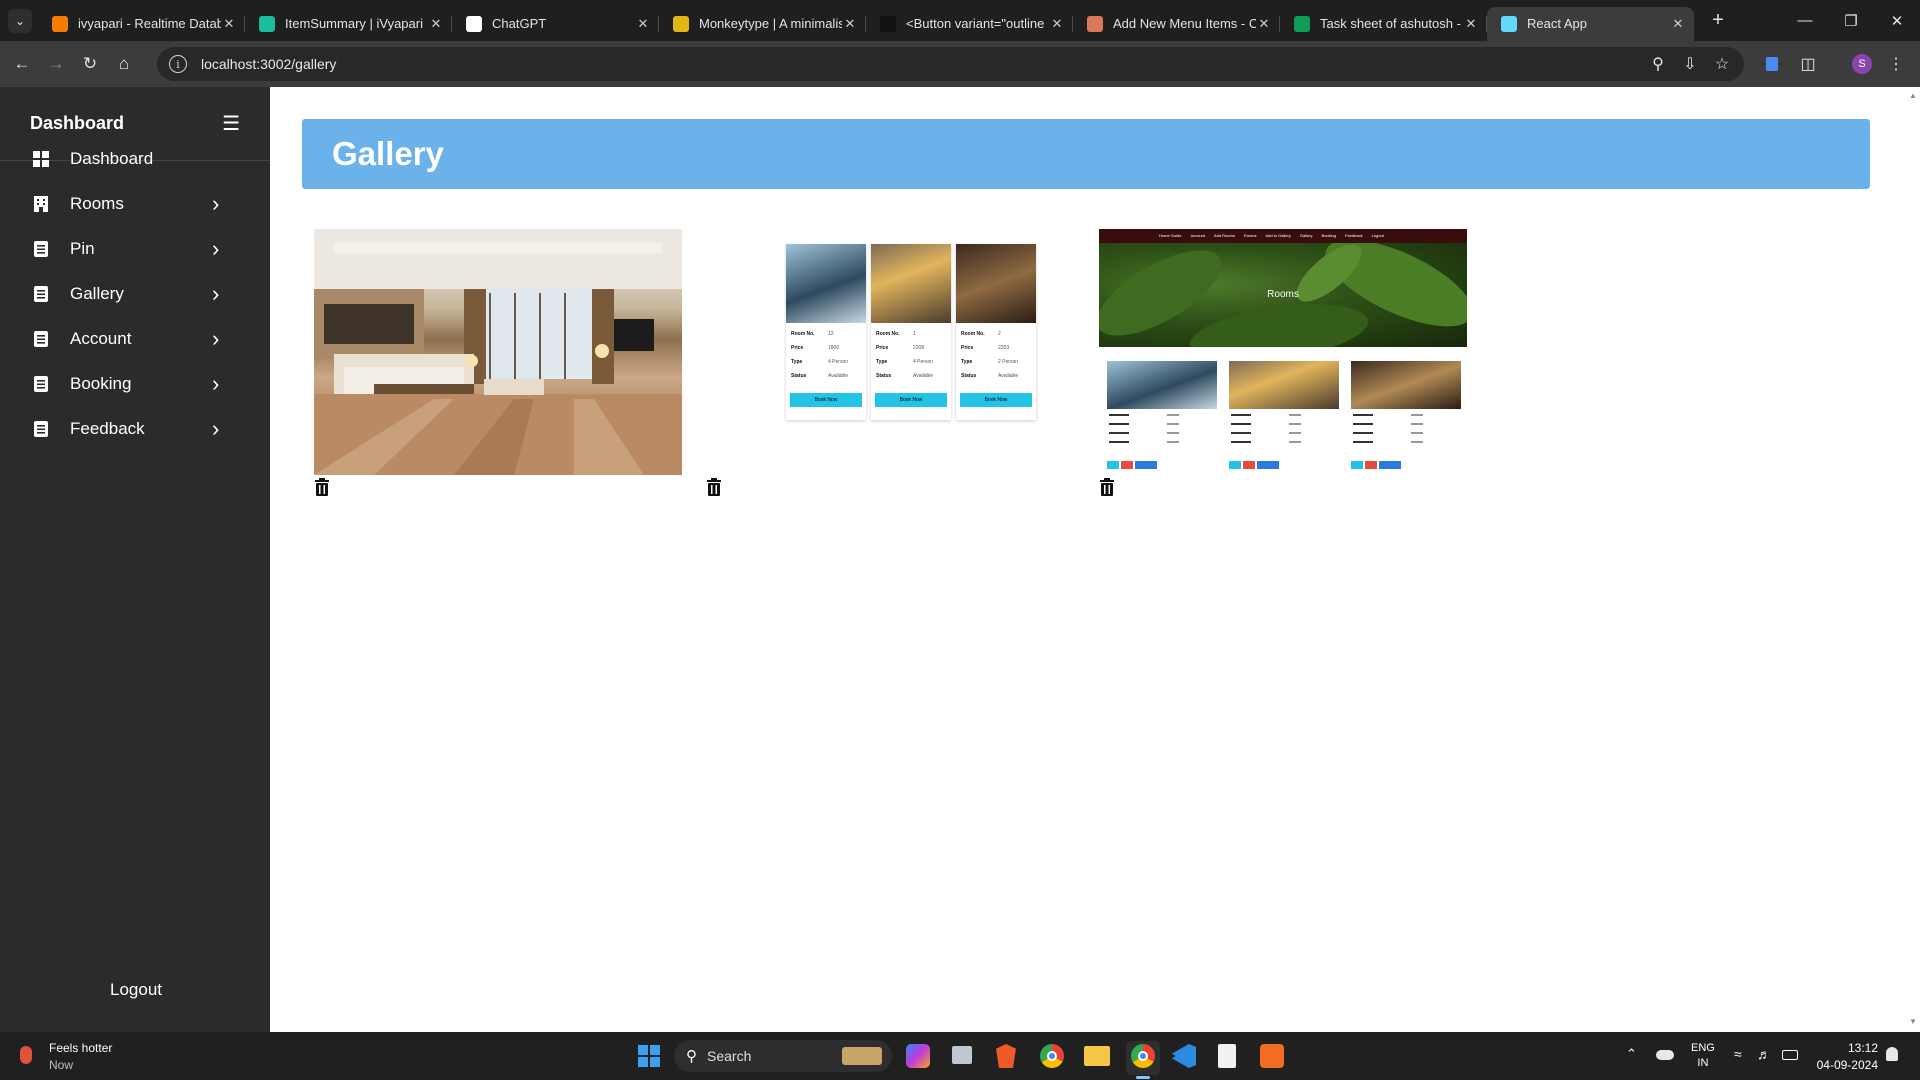  What do you see at coordinates (649, 1056) in the screenshot?
I see `windows-start-icon` at bounding box center [649, 1056].